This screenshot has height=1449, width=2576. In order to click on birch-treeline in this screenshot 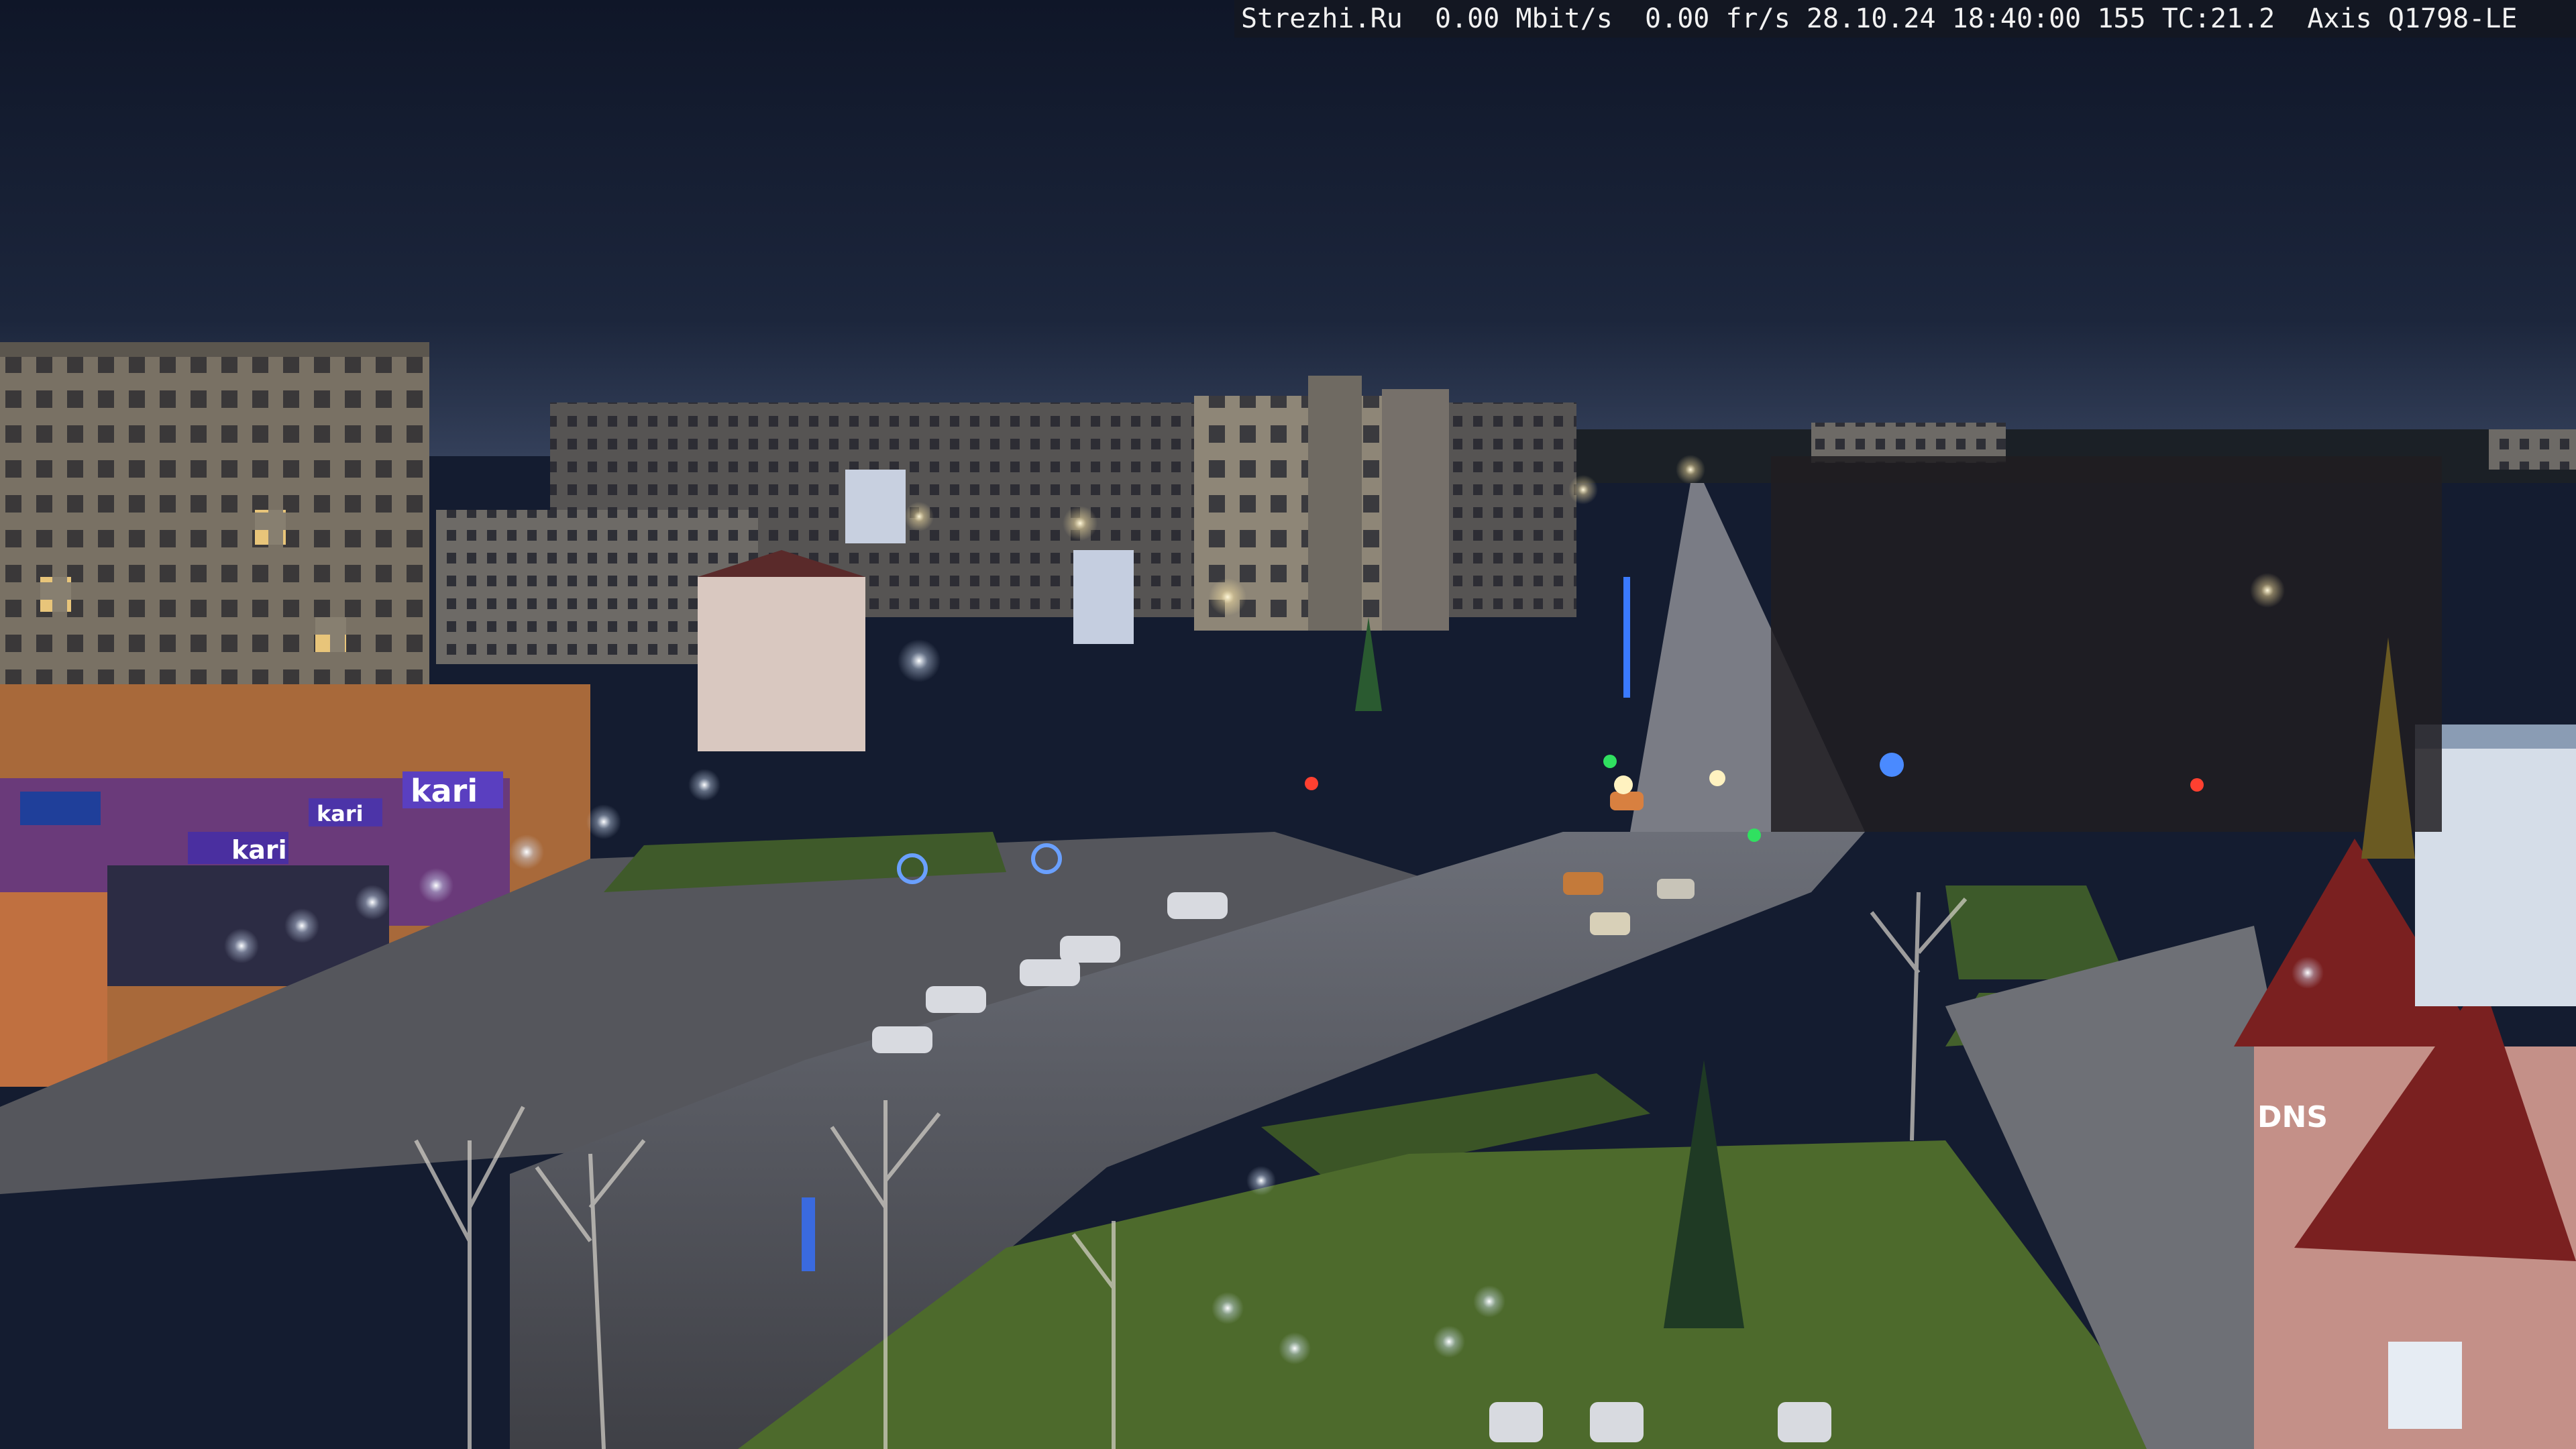, I will do `click(2106, 657)`.